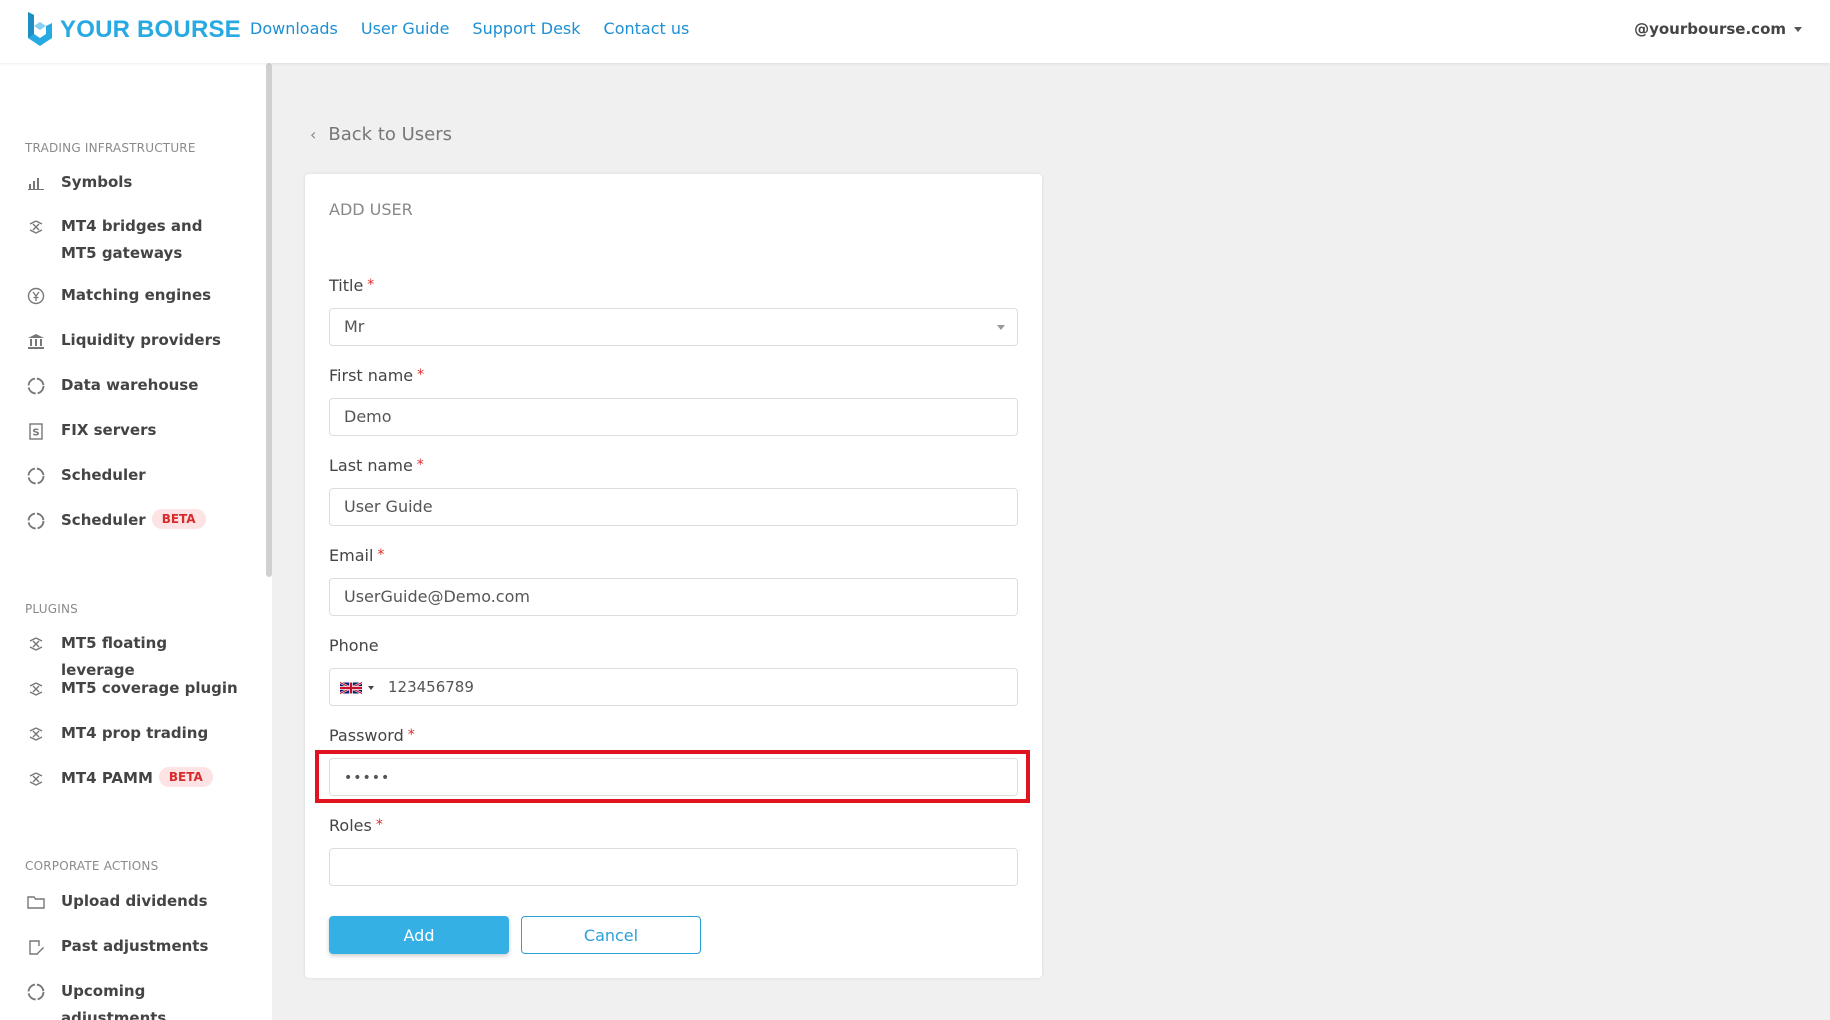  Describe the element at coordinates (405, 28) in the screenshot. I see `nav-user-guide: User Guide` at that location.